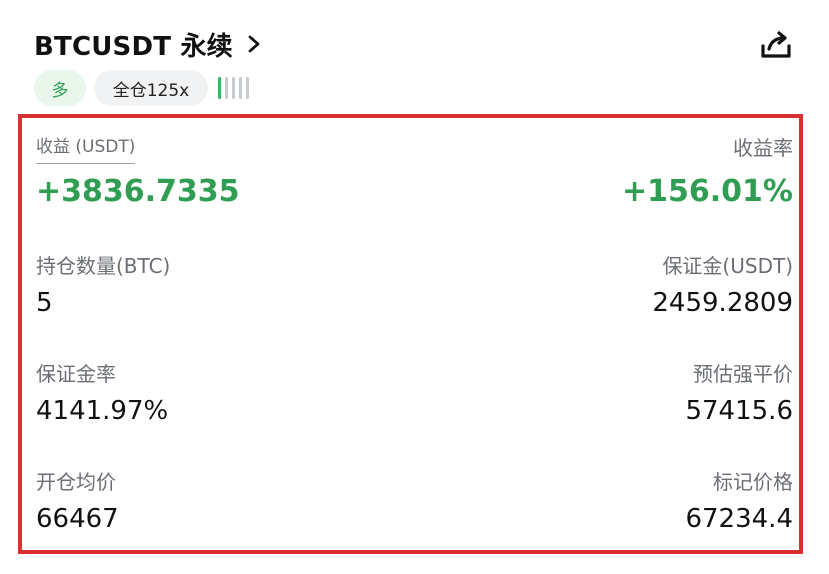 The width and height of the screenshot is (829, 574). I want to click on entry-price-label-cell: 开仓均价, so click(76, 480).